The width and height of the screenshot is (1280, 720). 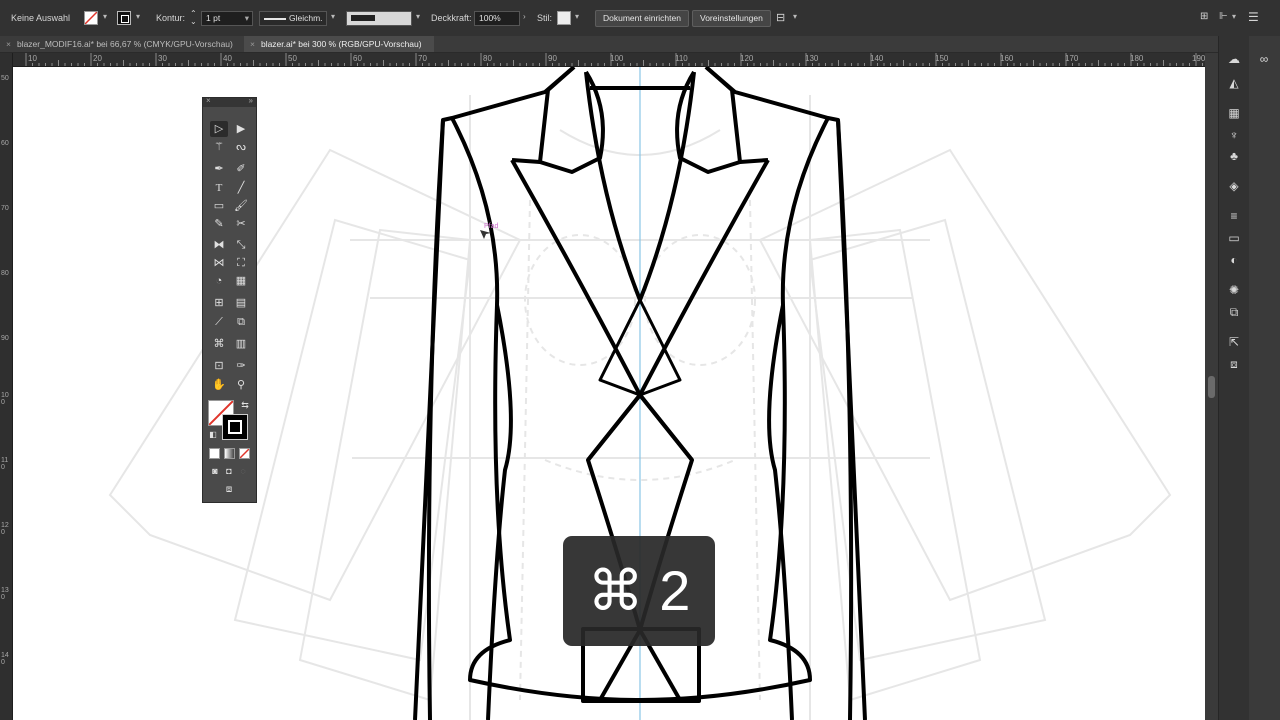 I want to click on zoom-tool-icon: ⚲, so click(x=241, y=385).